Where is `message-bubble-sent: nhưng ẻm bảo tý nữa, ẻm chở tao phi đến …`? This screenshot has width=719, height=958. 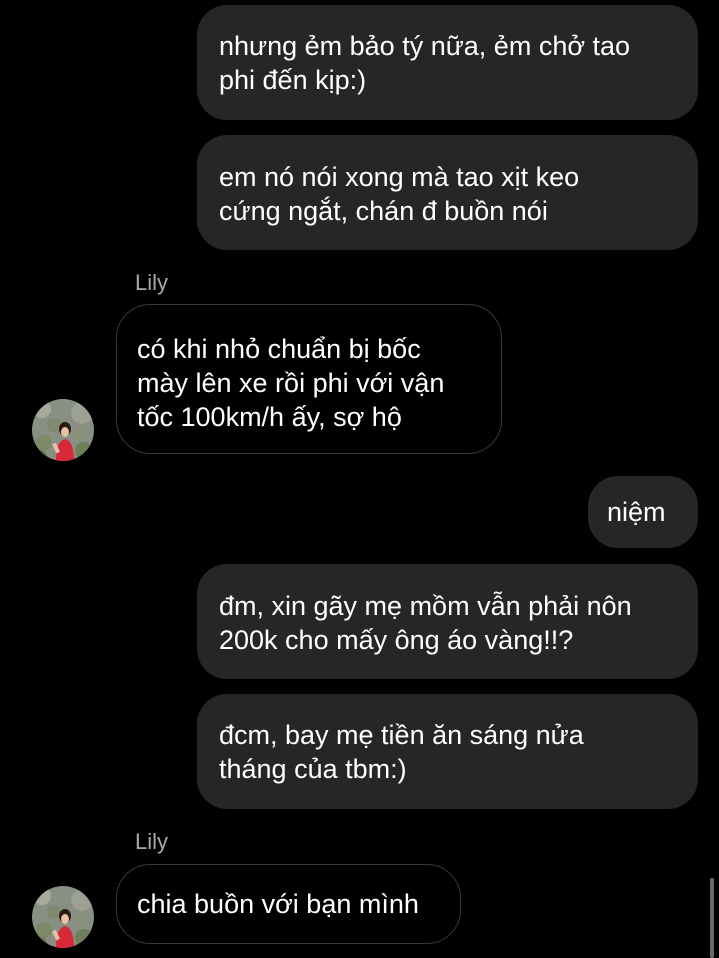
message-bubble-sent: nhưng ẻm bảo tý nữa, ẻm chở tao phi đến … is located at coordinates (447, 62).